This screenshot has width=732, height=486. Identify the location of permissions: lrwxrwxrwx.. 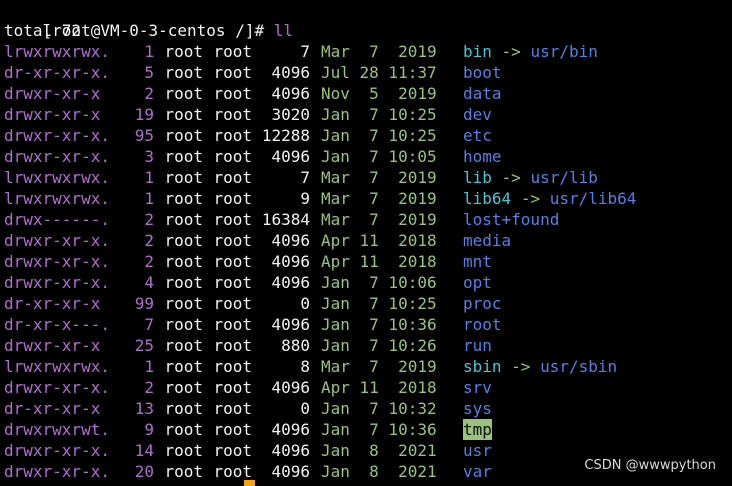
(57, 366).